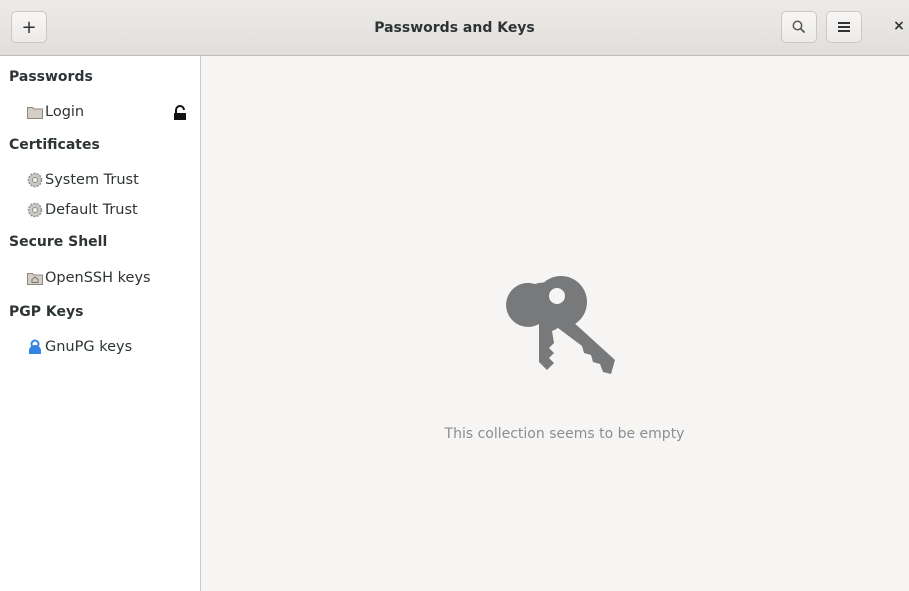 The image size is (909, 591). Describe the element at coordinates (35, 112) in the screenshot. I see `folder-icon` at that location.